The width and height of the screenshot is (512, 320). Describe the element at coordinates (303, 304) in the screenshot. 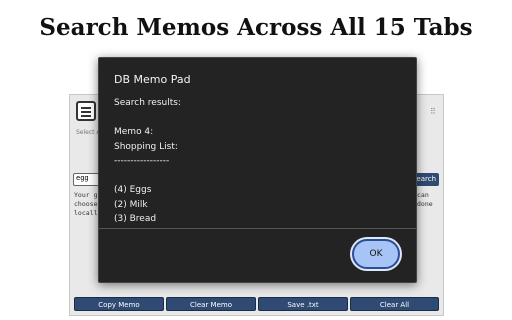

I see `save-txt-button: Save .txt` at that location.